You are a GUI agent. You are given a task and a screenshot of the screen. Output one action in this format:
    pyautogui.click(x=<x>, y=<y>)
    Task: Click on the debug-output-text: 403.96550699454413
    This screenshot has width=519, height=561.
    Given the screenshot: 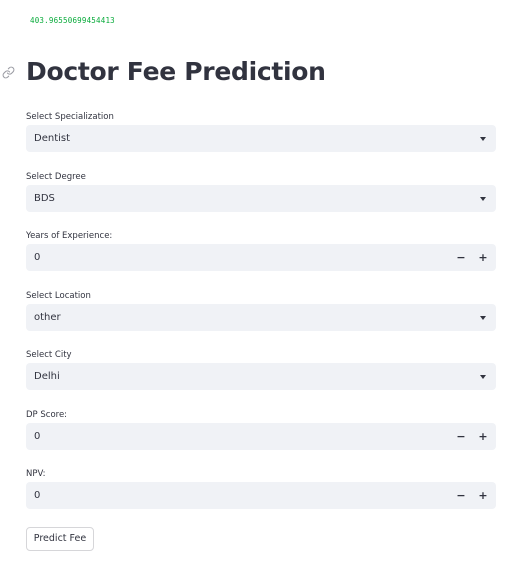 What is the action you would take?
    pyautogui.click(x=72, y=20)
    